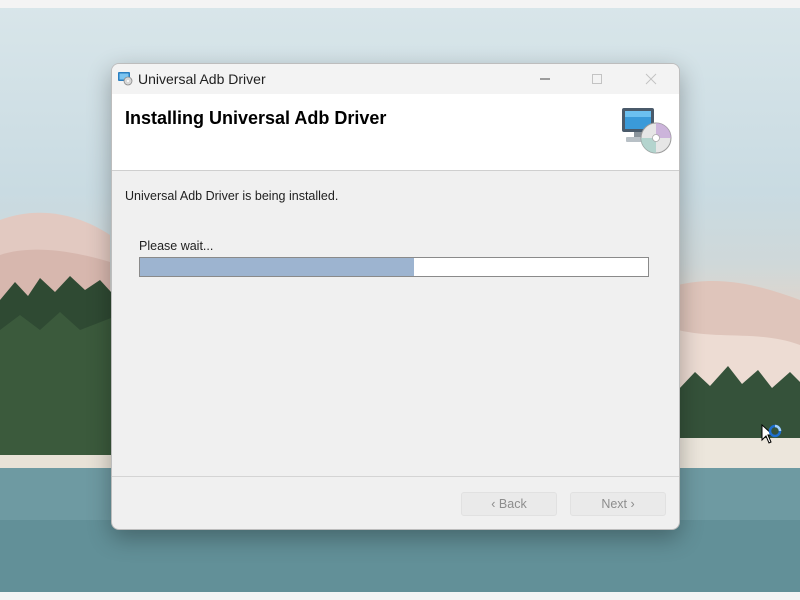 This screenshot has height=600, width=800. I want to click on screenshot-border-bottom, so click(400, 596).